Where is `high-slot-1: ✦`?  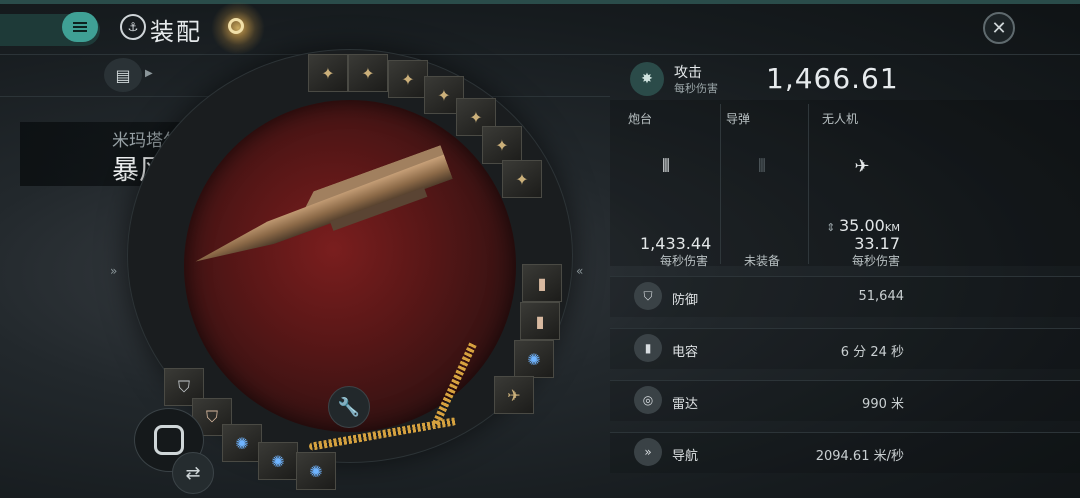 high-slot-1: ✦ is located at coordinates (328, 73).